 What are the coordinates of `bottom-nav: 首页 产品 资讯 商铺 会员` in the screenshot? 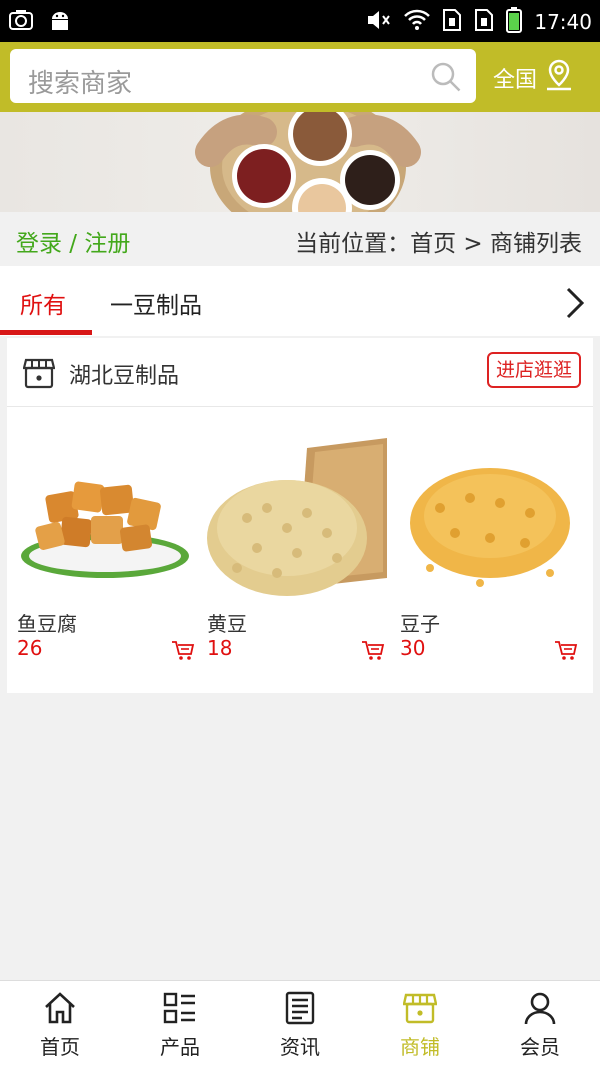 It's located at (300, 1024).